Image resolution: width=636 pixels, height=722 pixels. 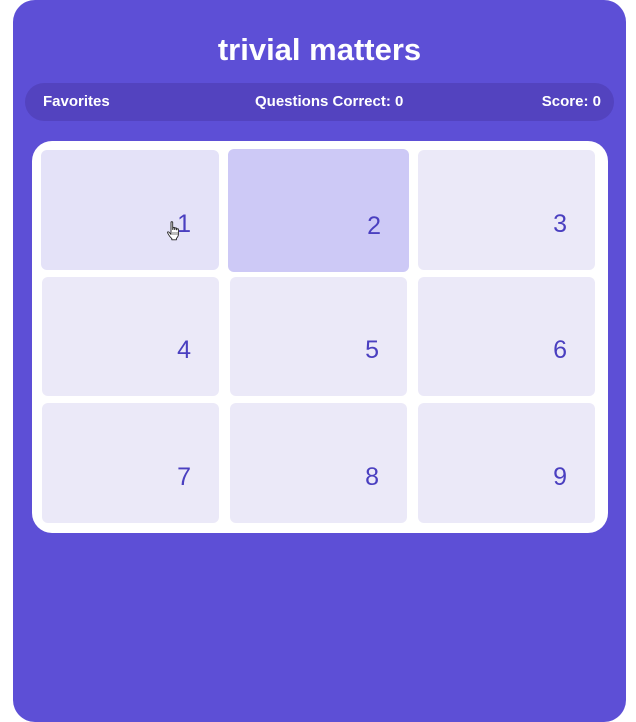 I want to click on tile-number: 9, so click(x=560, y=477).